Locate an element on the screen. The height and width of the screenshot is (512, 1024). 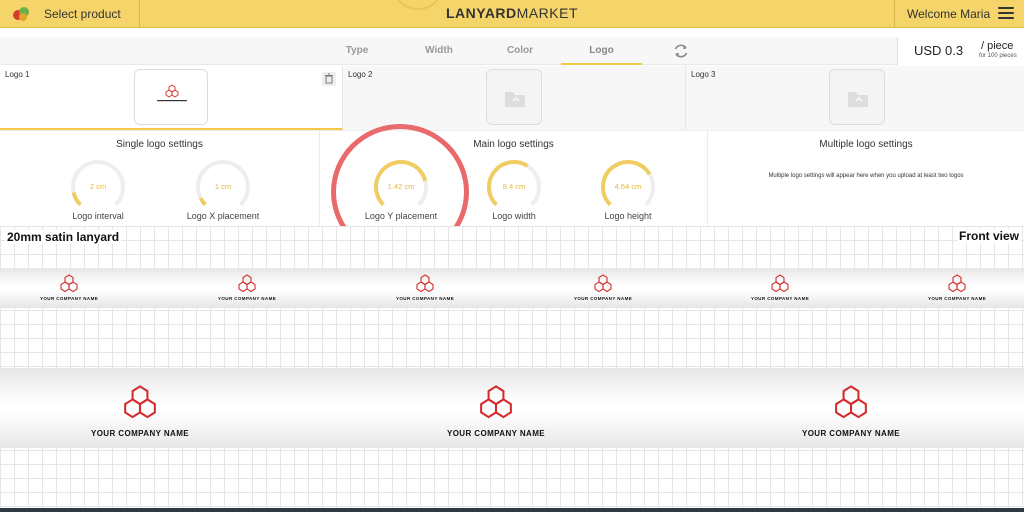
logo-slot-3: Logo 3 is located at coordinates (855, 98).